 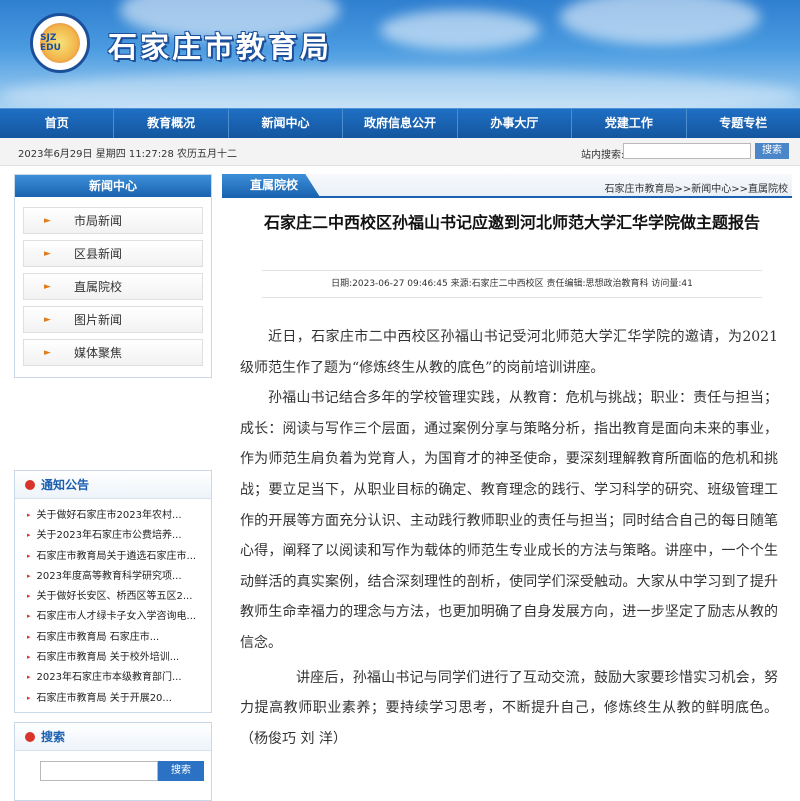 I want to click on sidebar-item-media-focus: ► 媒体聚焦, so click(x=113, y=352).